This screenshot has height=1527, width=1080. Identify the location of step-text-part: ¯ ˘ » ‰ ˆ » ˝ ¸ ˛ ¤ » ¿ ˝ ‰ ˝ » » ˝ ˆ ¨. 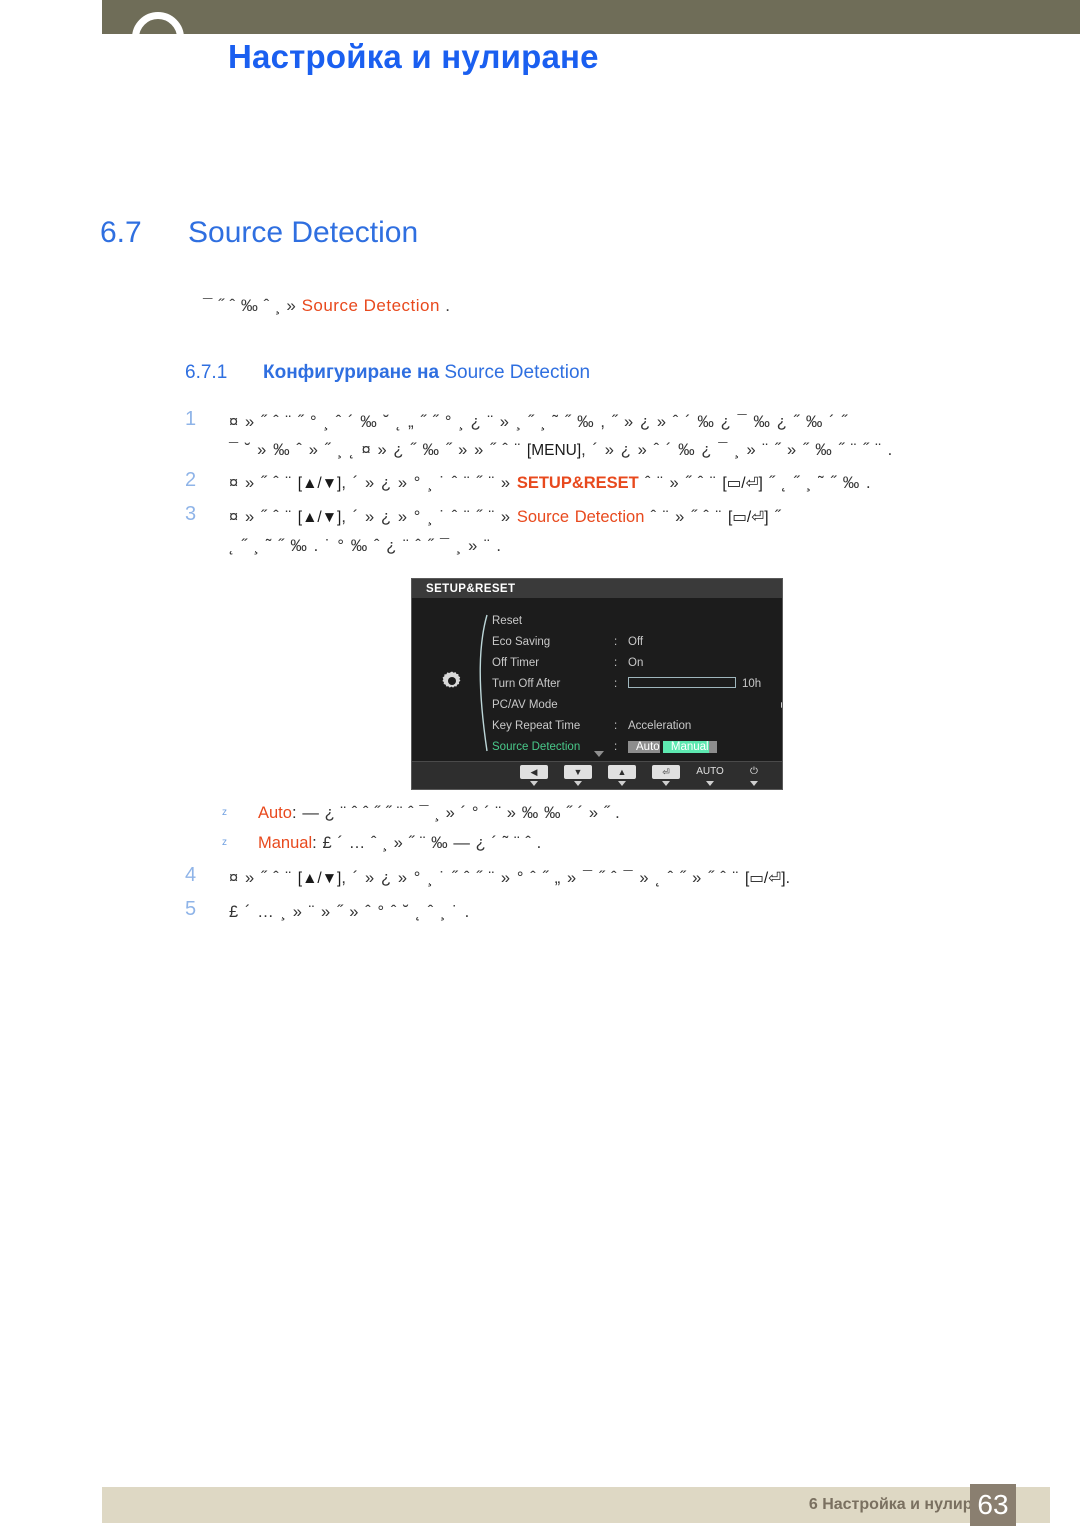
(375, 450).